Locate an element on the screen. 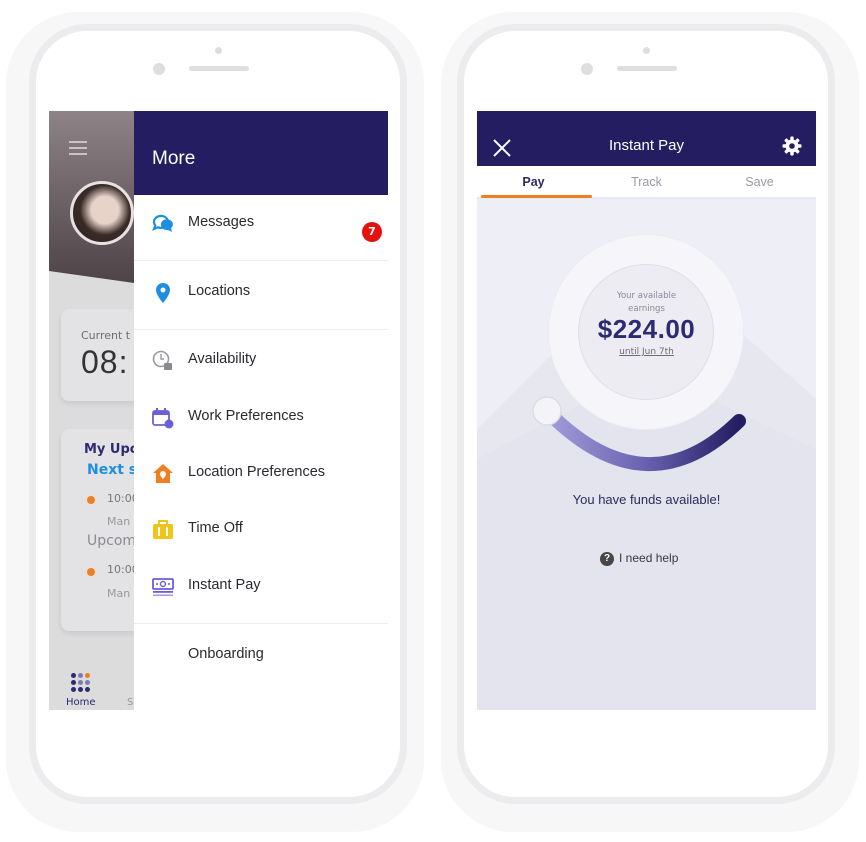 This screenshot has width=866, height=842. tab-bar: Pay Track Save is located at coordinates (646, 182).